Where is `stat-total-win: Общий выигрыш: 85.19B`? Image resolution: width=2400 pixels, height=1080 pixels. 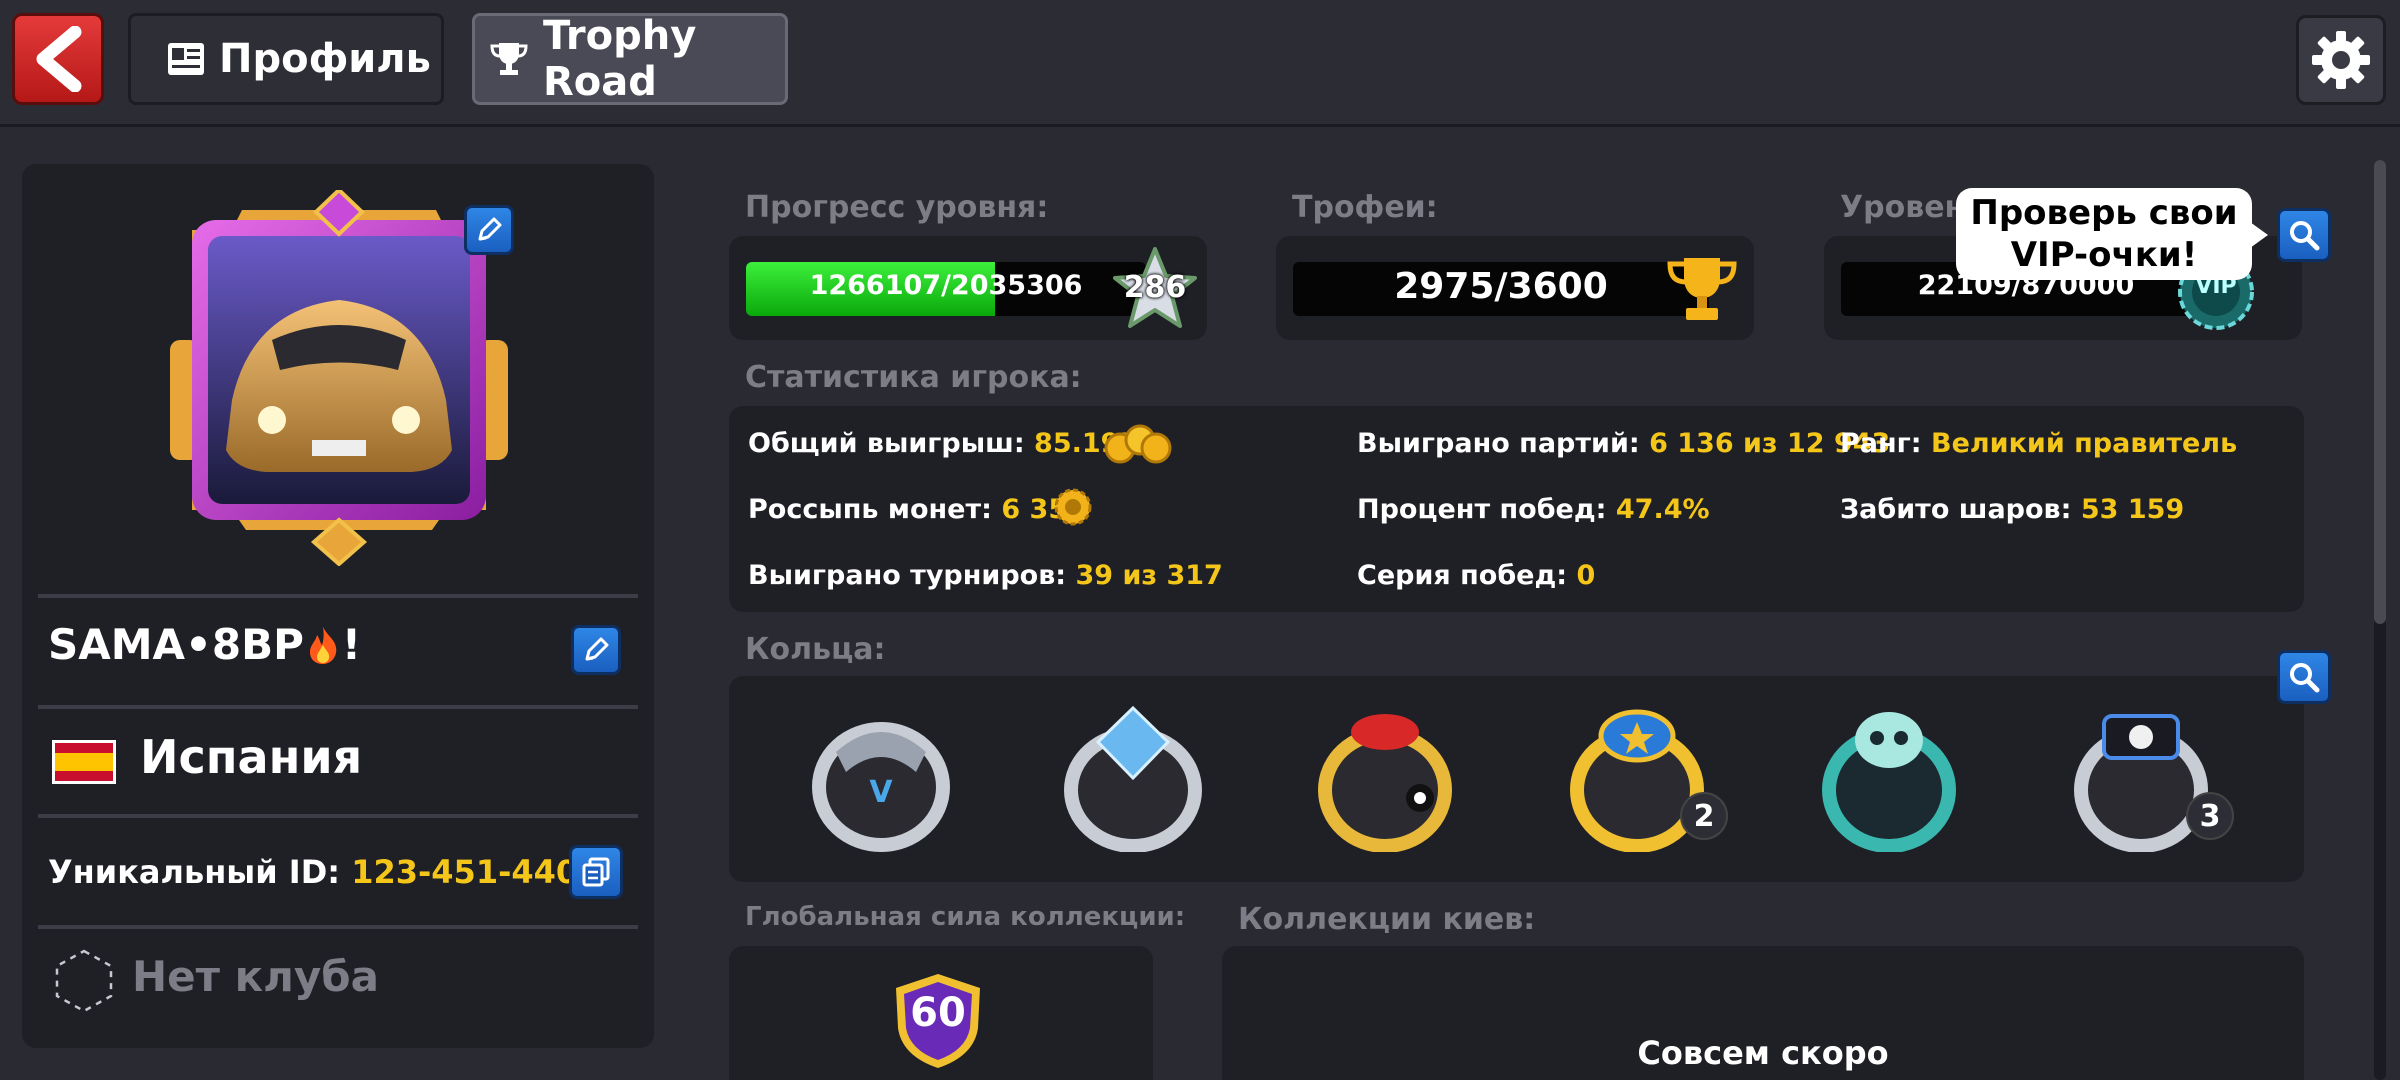 stat-total-win: Общий выигрыш: 85.19B is located at coordinates (944, 443).